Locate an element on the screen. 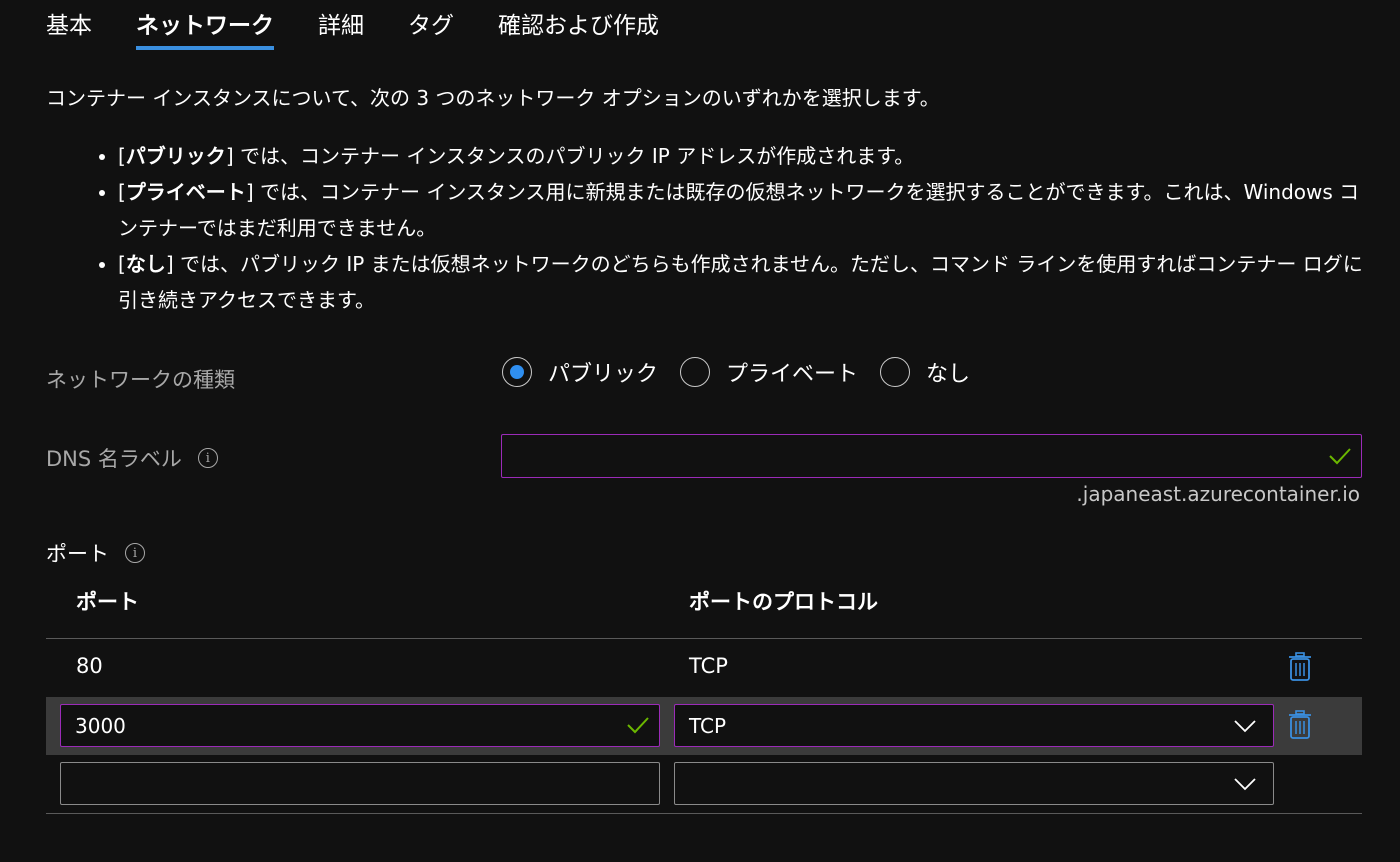 This screenshot has width=1400, height=862. ports-label: ポート is located at coordinates (77, 554).